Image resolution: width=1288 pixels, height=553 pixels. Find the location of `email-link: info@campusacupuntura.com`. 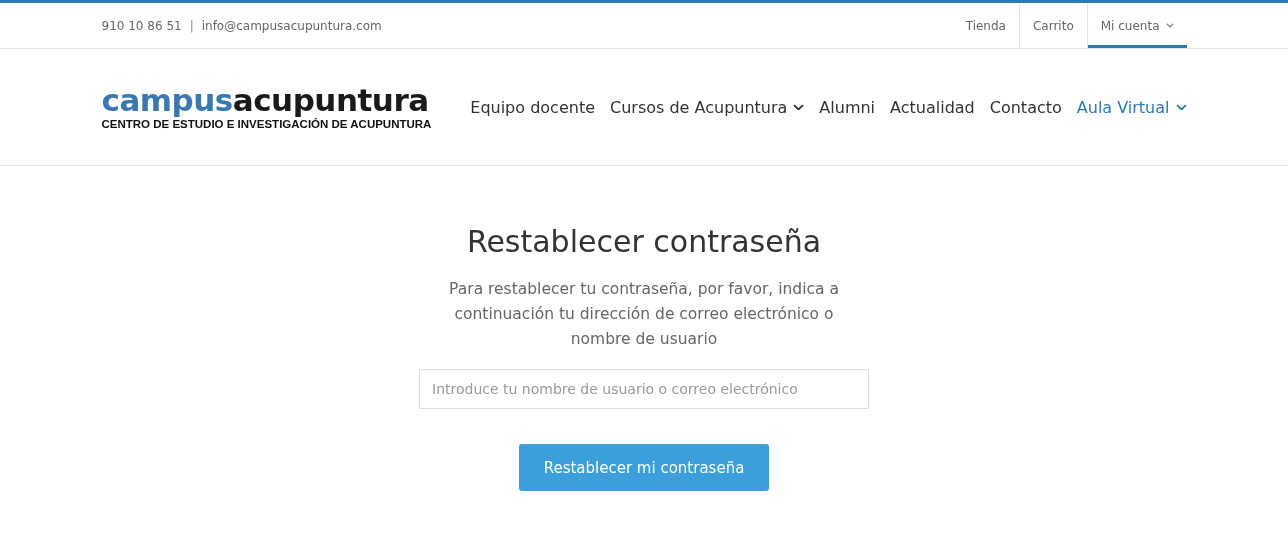

email-link: info@campusacupuntura.com is located at coordinates (291, 25).